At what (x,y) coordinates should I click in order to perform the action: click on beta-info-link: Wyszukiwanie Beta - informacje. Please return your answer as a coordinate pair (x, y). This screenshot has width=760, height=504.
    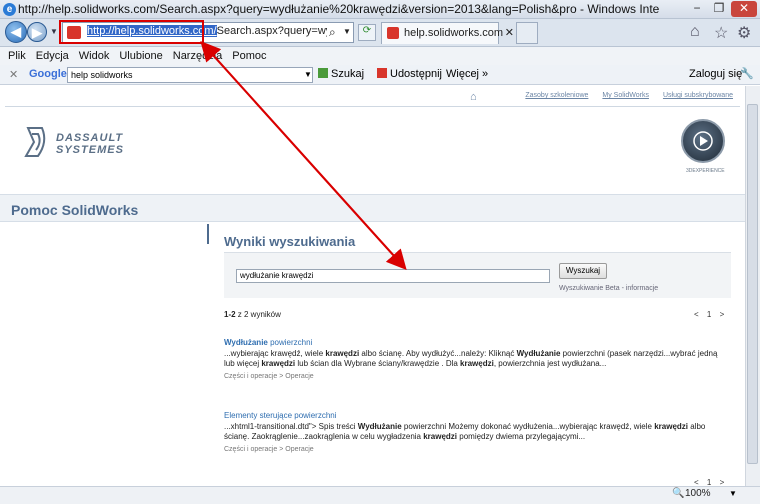
    Looking at the image, I should click on (608, 288).